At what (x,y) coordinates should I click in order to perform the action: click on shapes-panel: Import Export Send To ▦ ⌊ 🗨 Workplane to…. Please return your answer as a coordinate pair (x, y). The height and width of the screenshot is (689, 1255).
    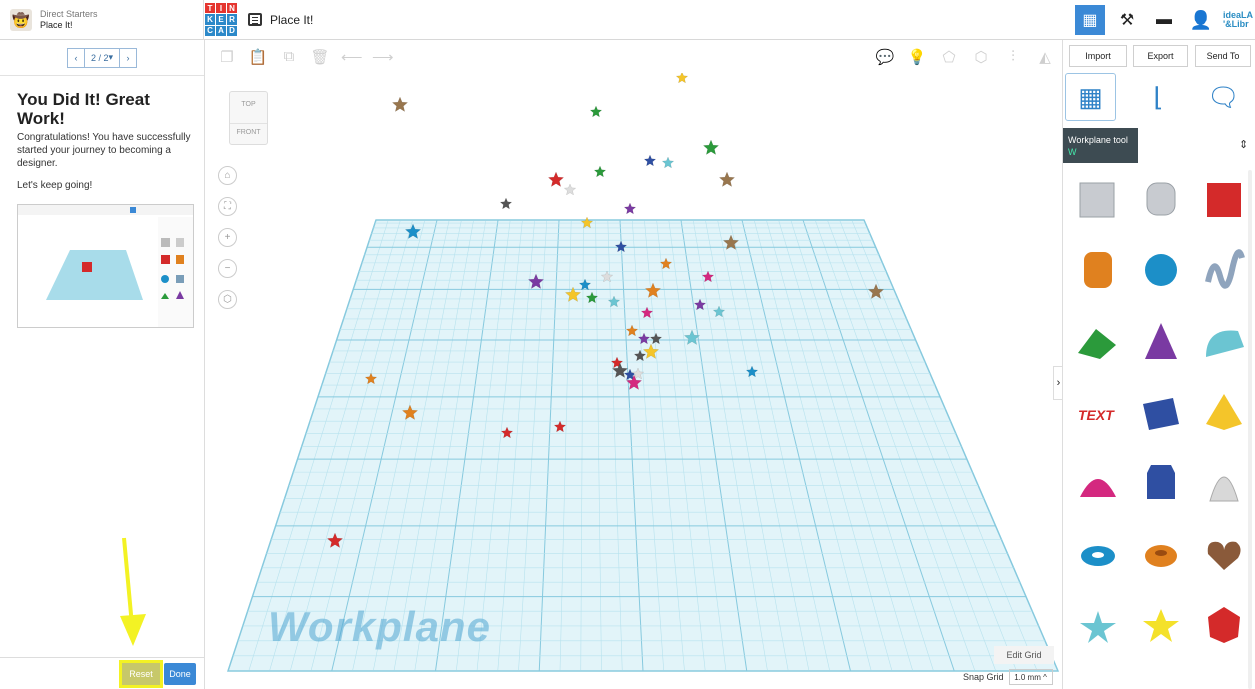
    Looking at the image, I should click on (1158, 364).